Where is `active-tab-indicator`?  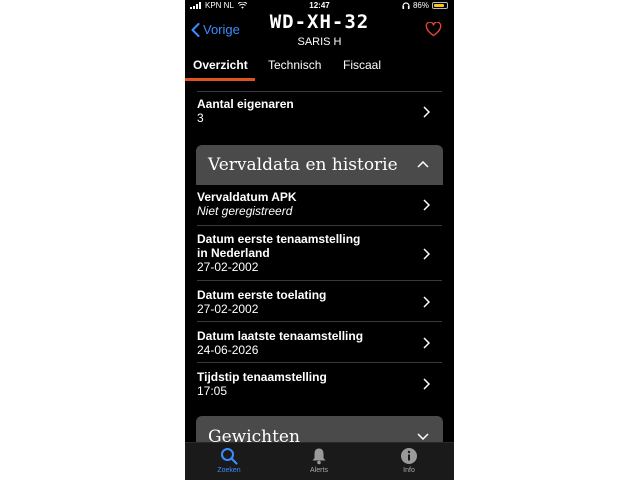 active-tab-indicator is located at coordinates (220, 79).